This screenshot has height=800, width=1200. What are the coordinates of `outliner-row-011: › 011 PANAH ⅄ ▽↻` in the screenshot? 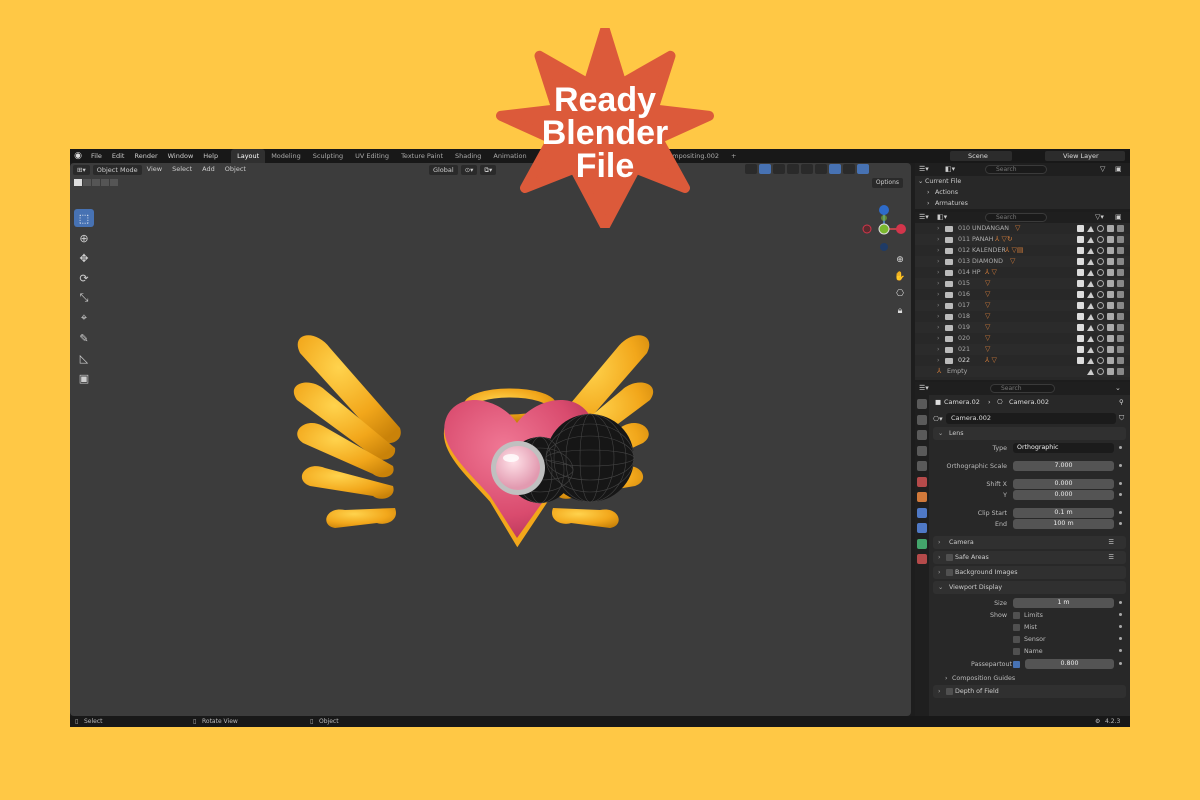 It's located at (1022, 239).